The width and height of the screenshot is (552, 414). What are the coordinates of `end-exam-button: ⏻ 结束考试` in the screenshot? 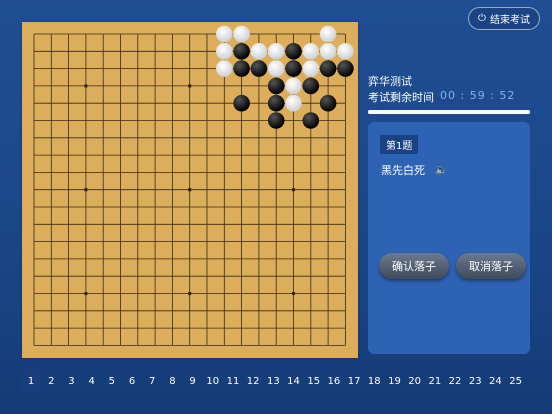 It's located at (504, 18).